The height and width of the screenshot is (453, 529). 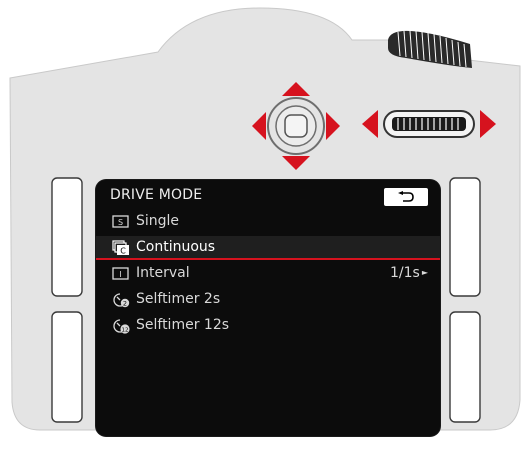 What do you see at coordinates (424, 272) in the screenshot?
I see `chevron-right-icon: ►` at bounding box center [424, 272].